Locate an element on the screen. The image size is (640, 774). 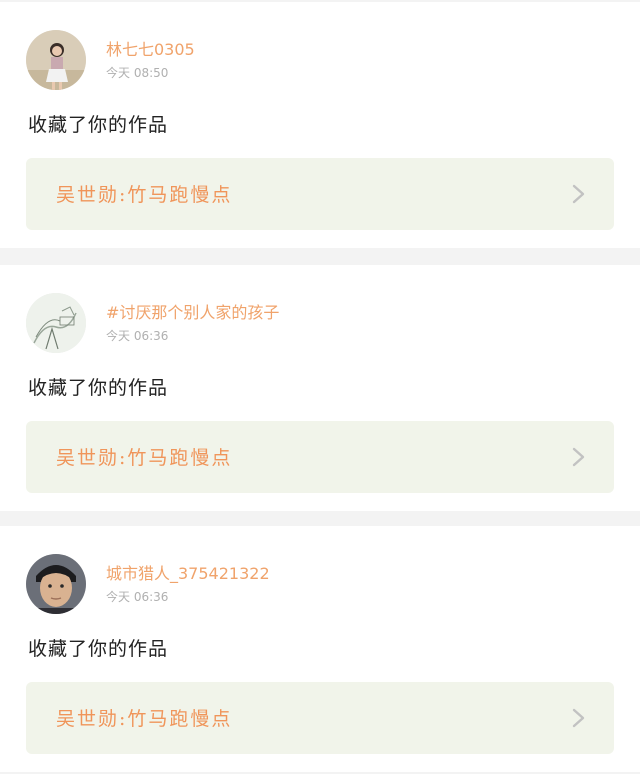
avatar-girl-photo-icon is located at coordinates (56, 60).